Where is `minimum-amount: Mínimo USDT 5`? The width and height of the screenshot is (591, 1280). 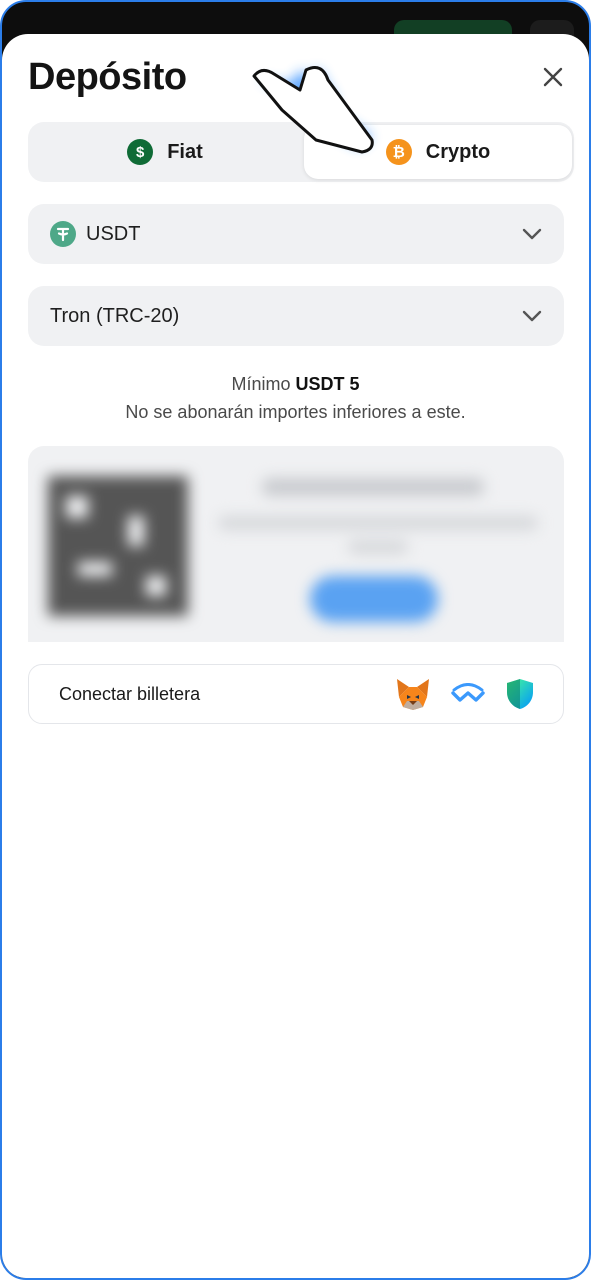 minimum-amount: Mínimo USDT 5 is located at coordinates (295, 384).